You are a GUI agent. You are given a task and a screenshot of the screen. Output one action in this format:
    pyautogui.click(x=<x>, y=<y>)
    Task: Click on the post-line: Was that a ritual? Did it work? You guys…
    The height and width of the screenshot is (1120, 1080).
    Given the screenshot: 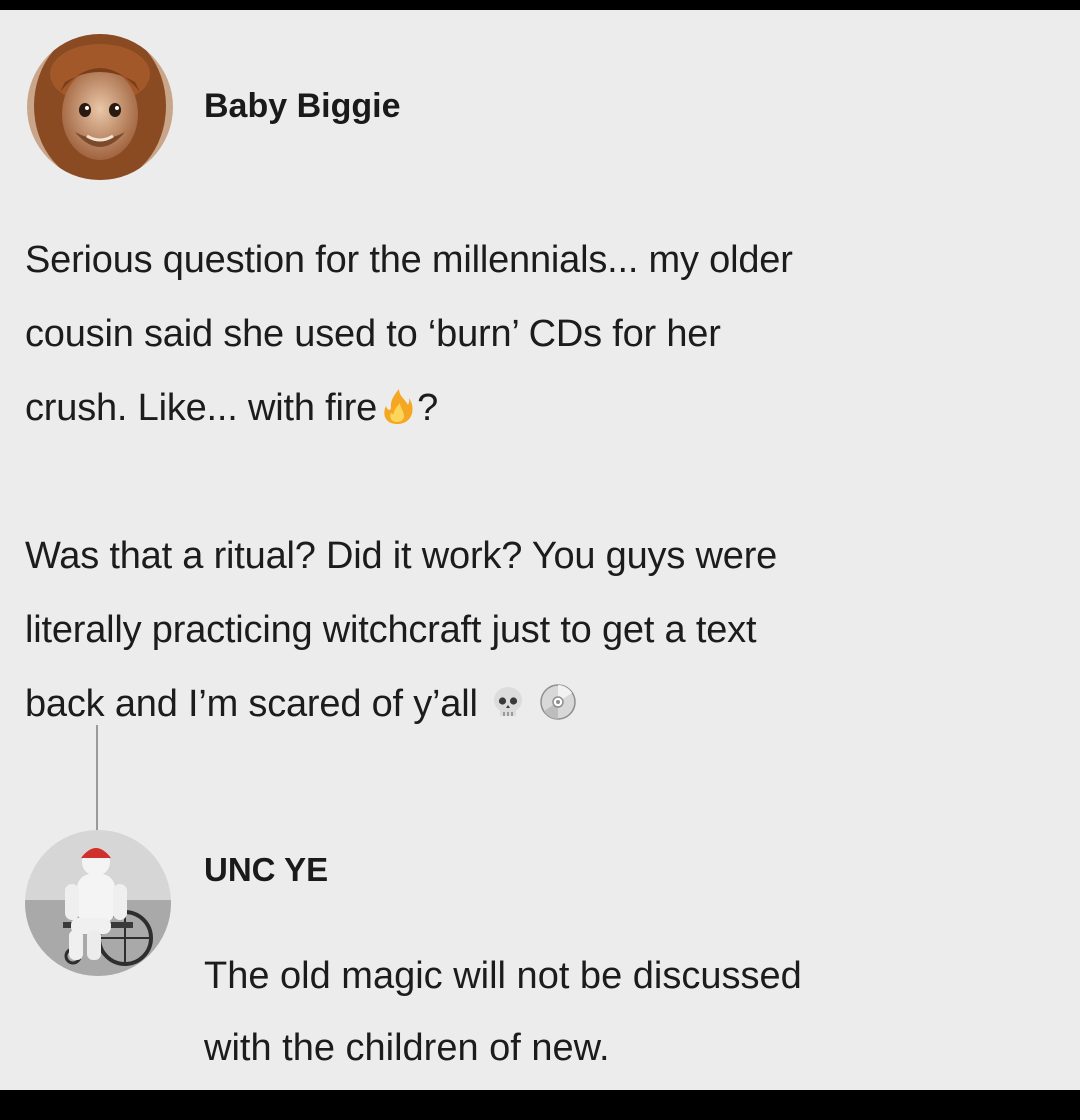 What is the action you would take?
    pyautogui.click(x=401, y=556)
    